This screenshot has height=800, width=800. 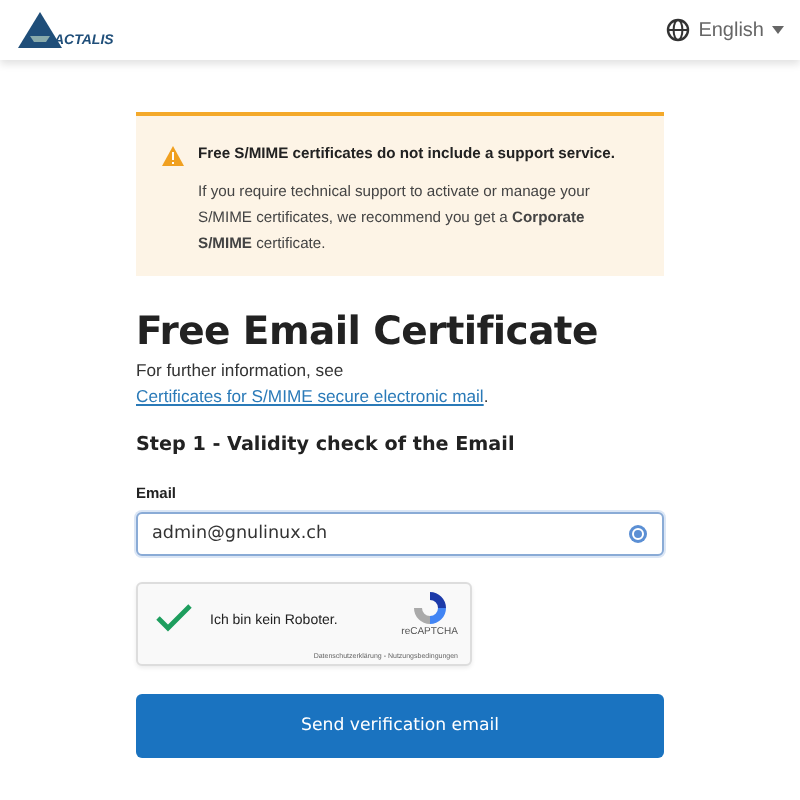 What do you see at coordinates (326, 445) in the screenshot?
I see `step-heading: Step 1 - Validity check of the Email` at bounding box center [326, 445].